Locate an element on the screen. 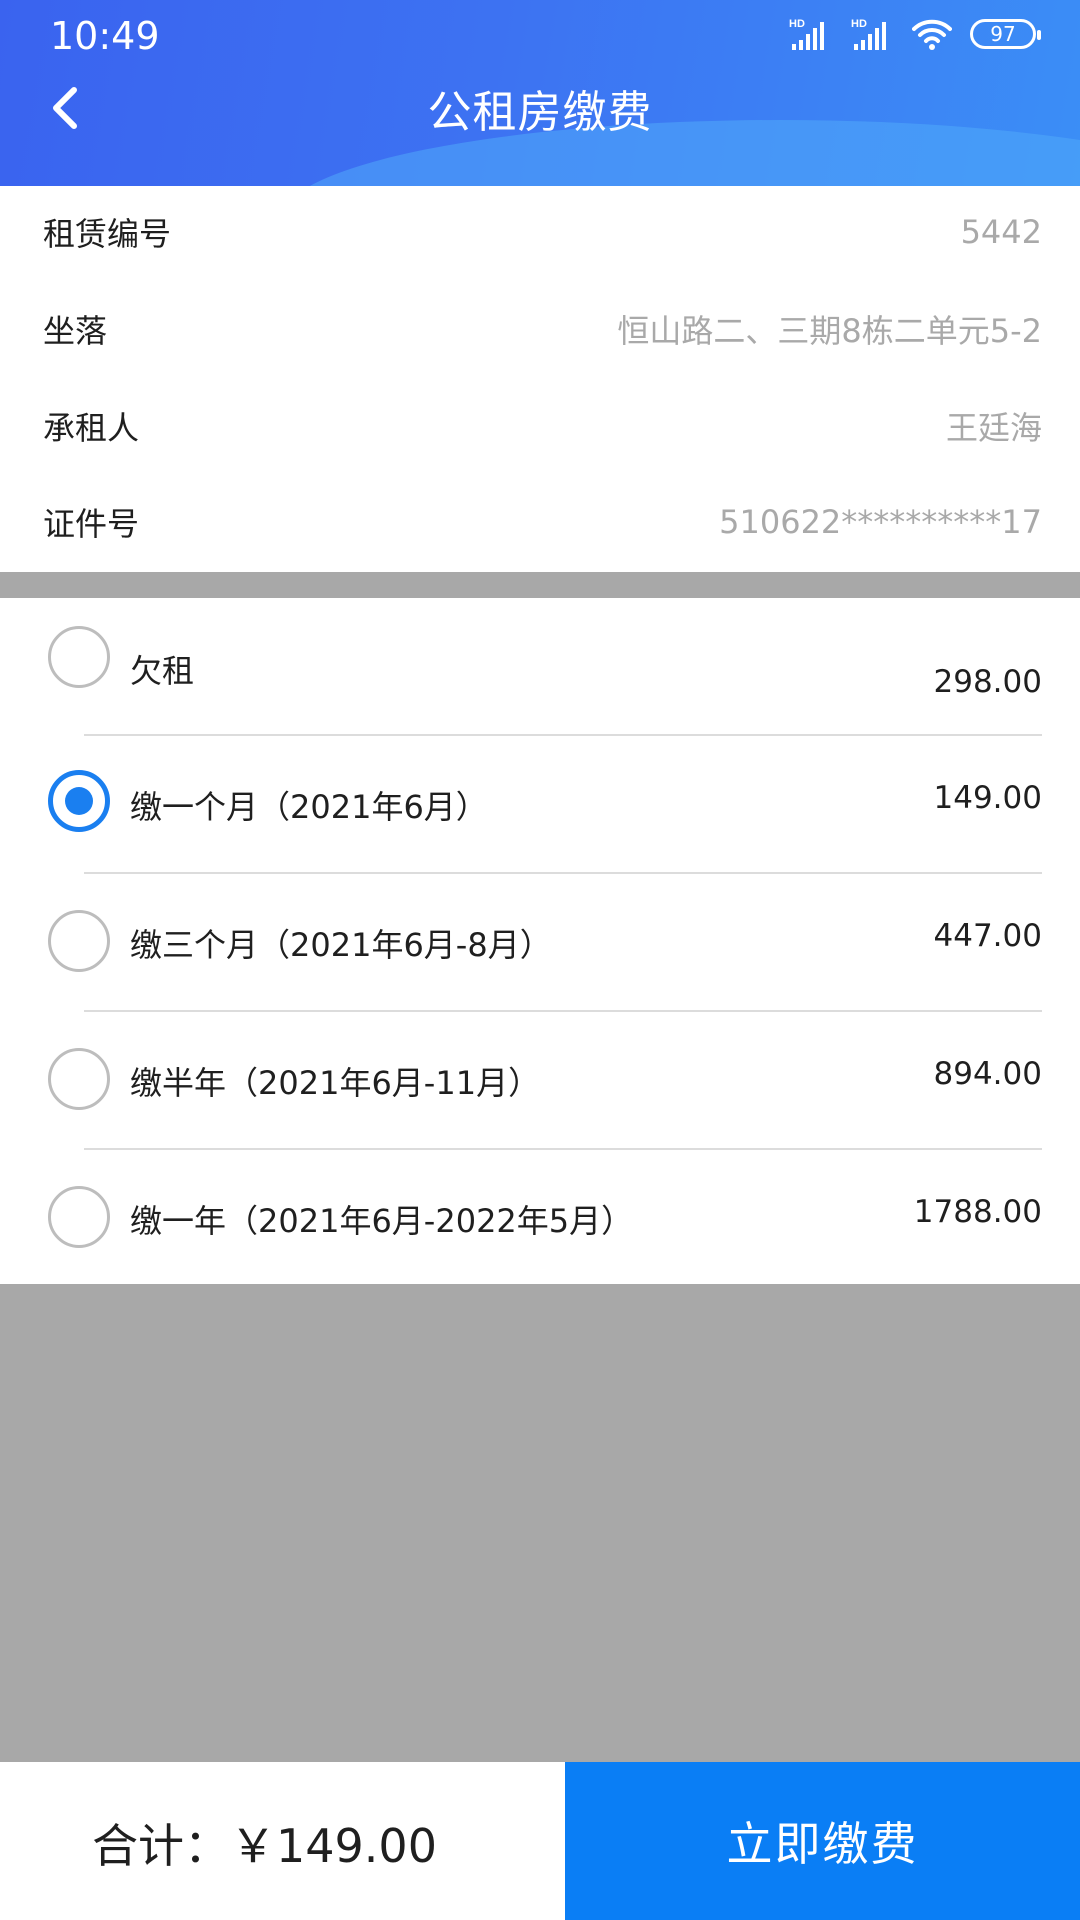  info-label: 租赁编号 is located at coordinates (107, 234).